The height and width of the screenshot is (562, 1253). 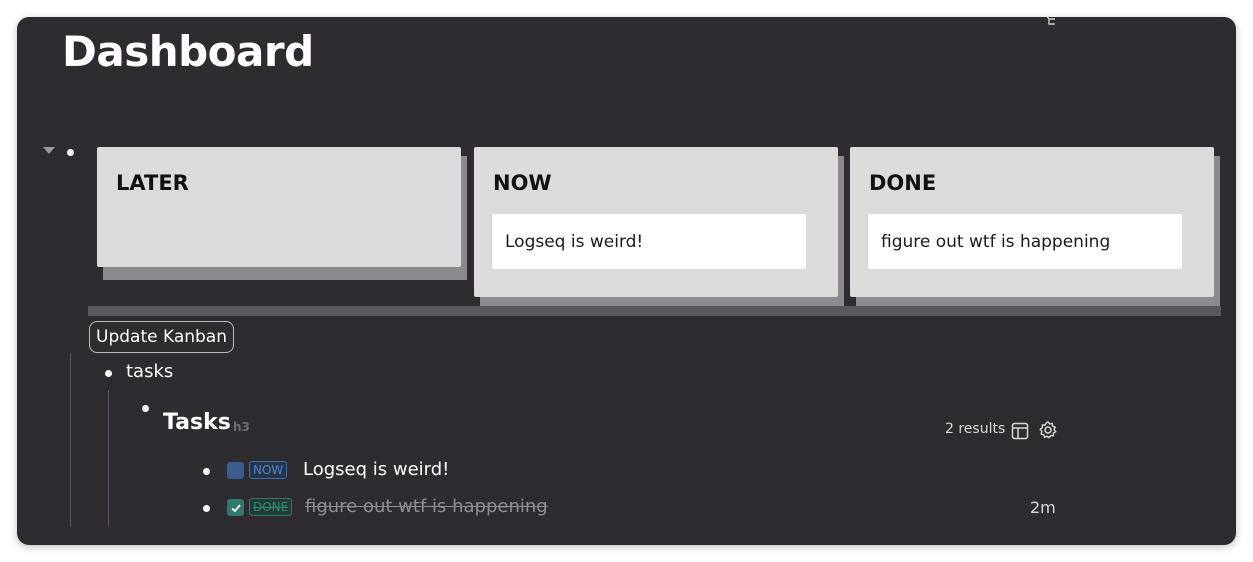 What do you see at coordinates (1025, 241) in the screenshot?
I see `kanban-card: figure out wtf is happening` at bounding box center [1025, 241].